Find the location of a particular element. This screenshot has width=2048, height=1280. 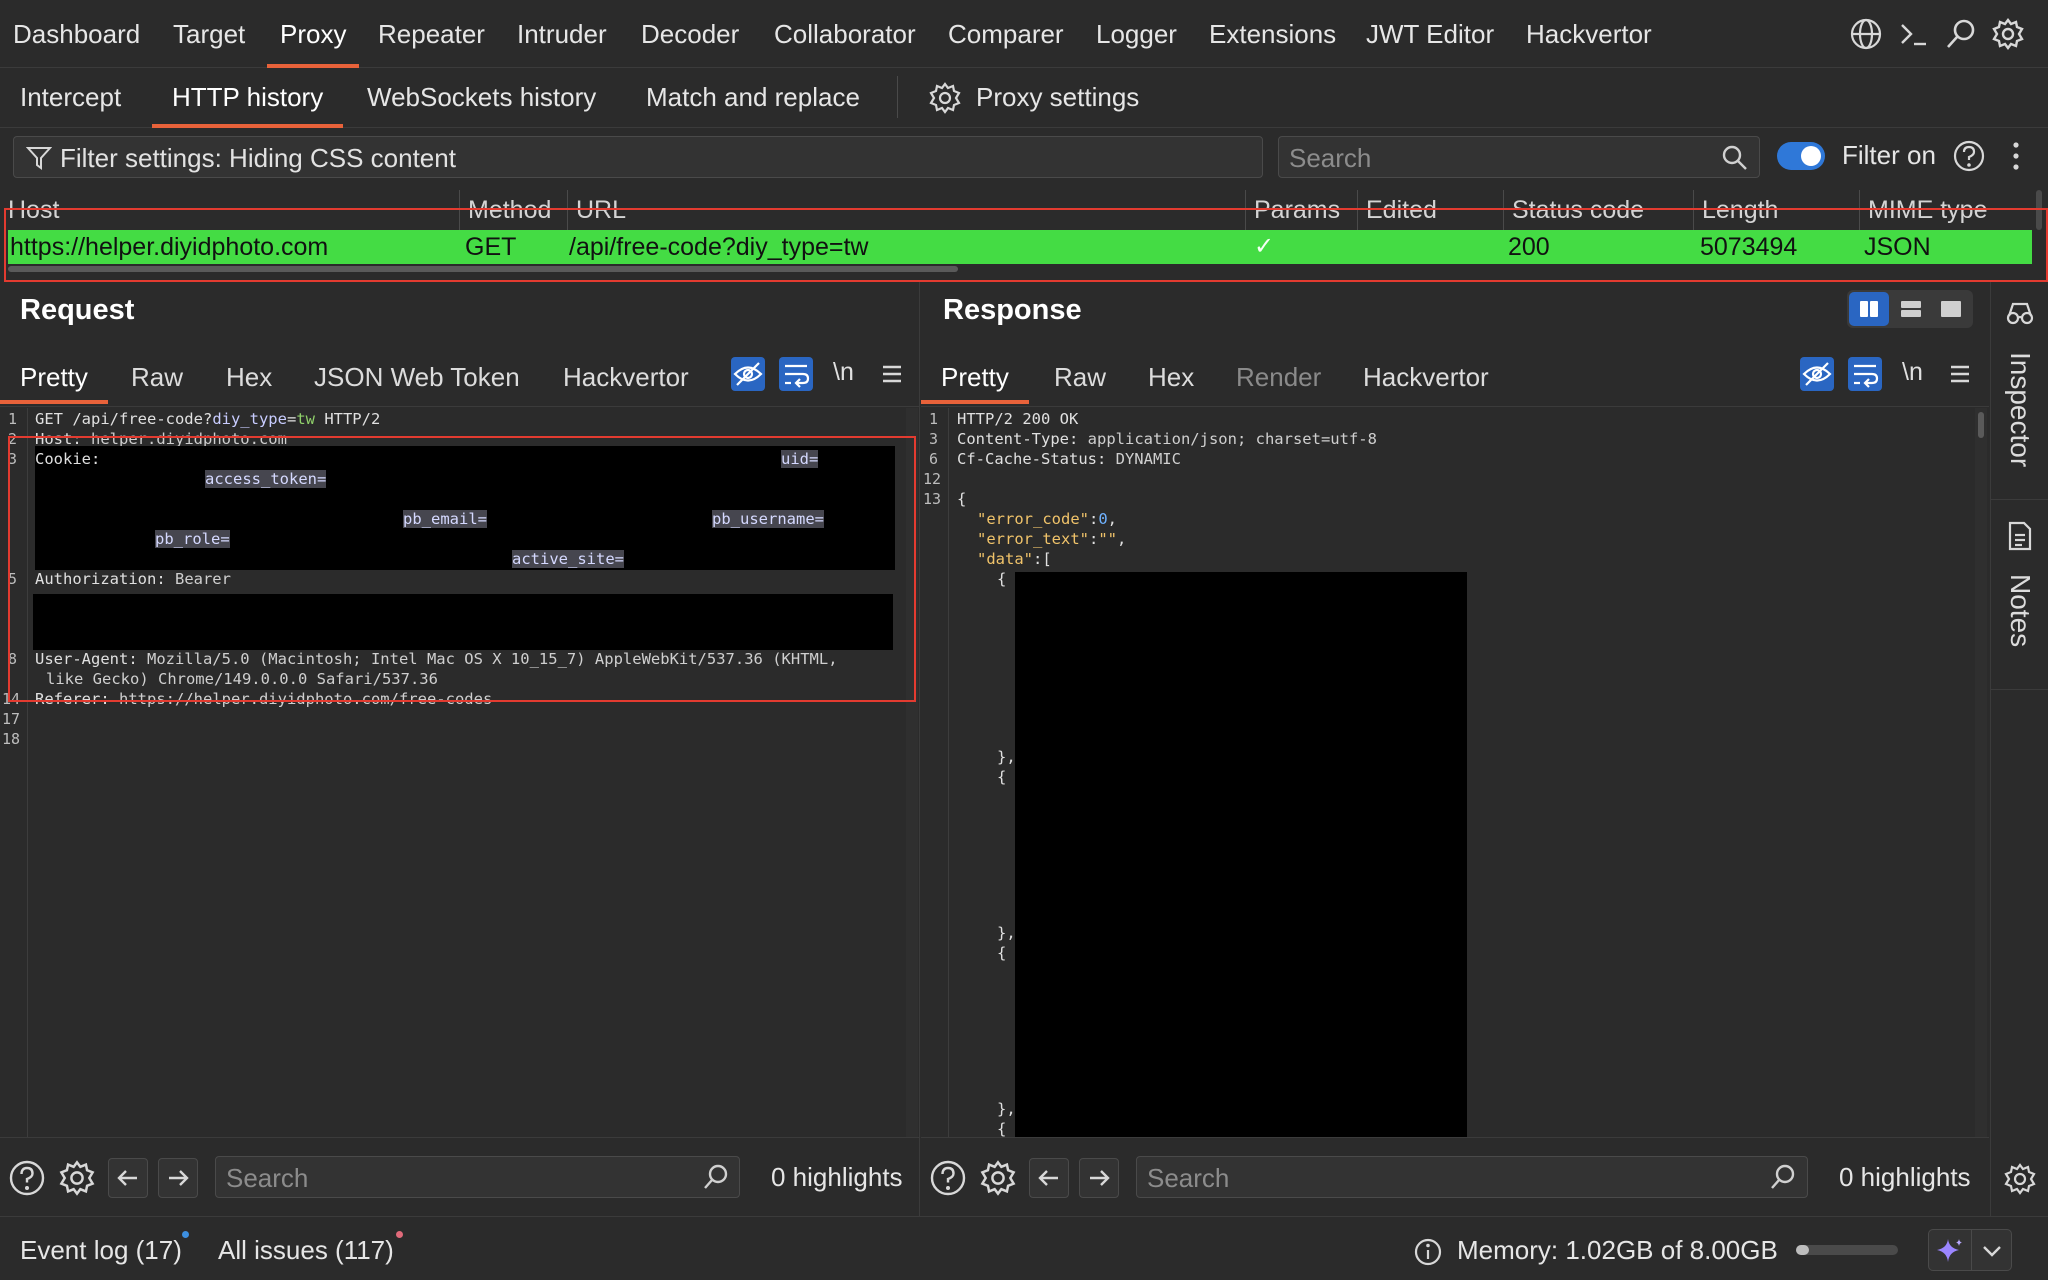

chevron-down-icon is located at coordinates (1992, 1251).